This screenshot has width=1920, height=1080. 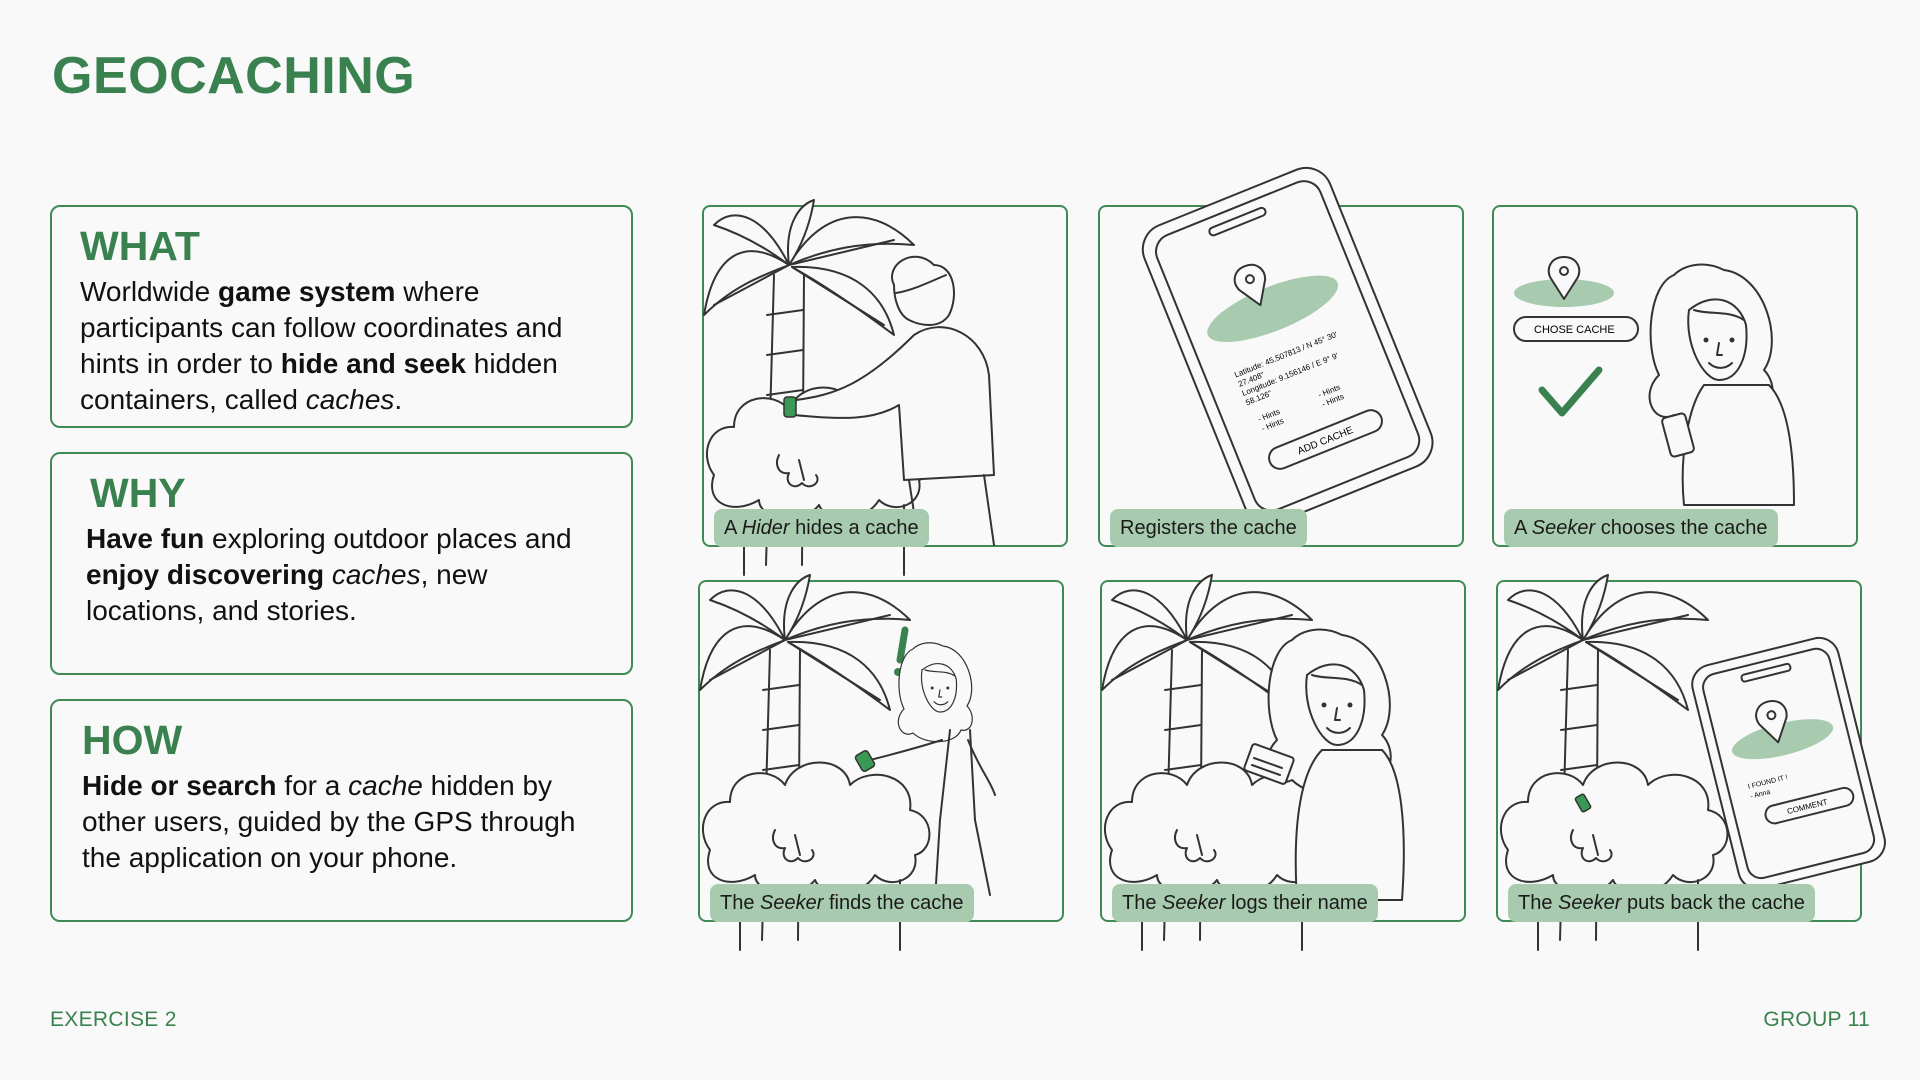 What do you see at coordinates (849, 387) in the screenshot?
I see `hider-illustration-icon` at bounding box center [849, 387].